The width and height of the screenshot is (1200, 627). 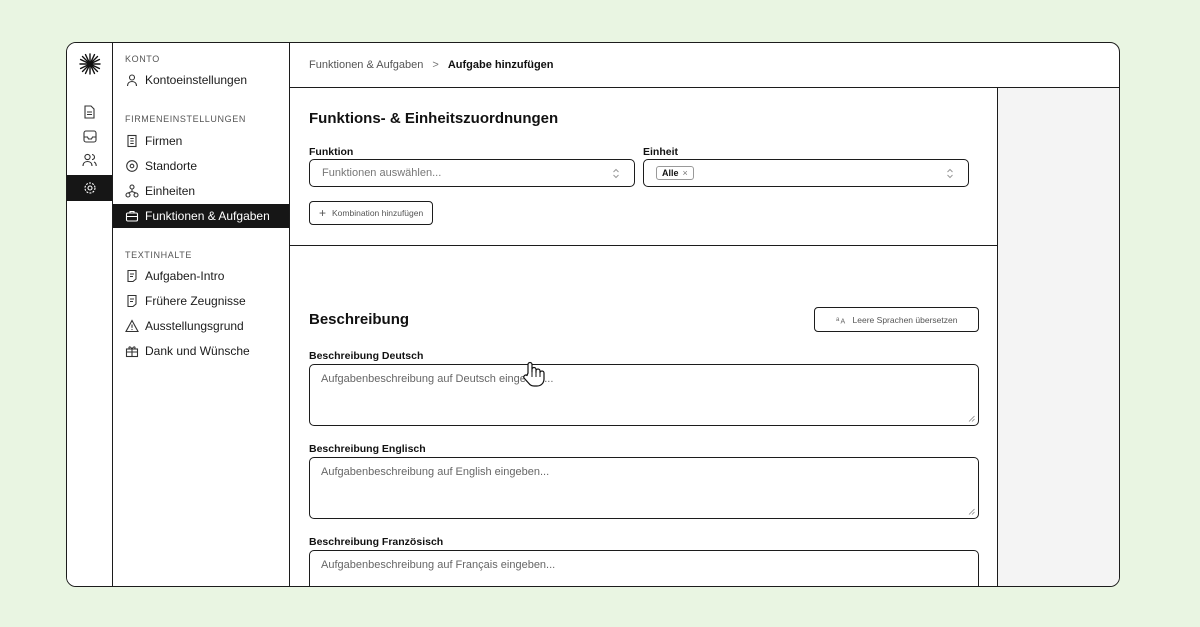 I want to click on map-pin-icon, so click(x=132, y=166).